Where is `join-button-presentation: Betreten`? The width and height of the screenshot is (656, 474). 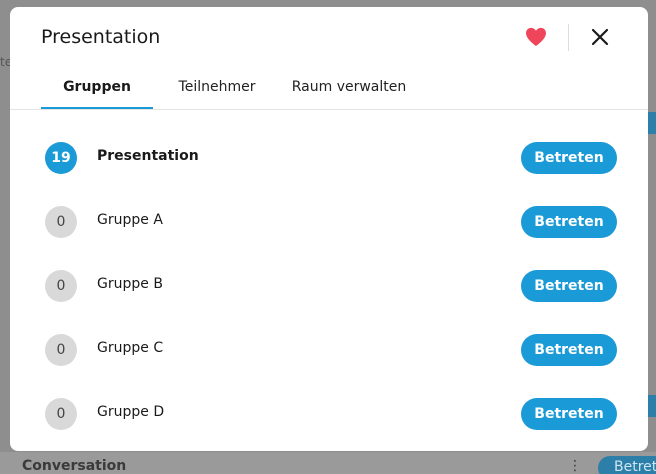
join-button-presentation: Betreten is located at coordinates (569, 158).